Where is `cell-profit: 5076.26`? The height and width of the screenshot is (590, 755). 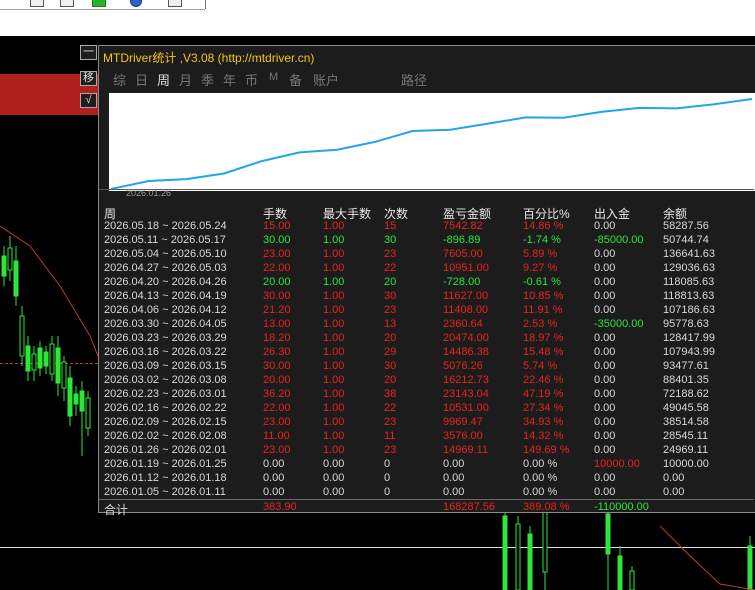 cell-profit: 5076.26 is located at coordinates (463, 366).